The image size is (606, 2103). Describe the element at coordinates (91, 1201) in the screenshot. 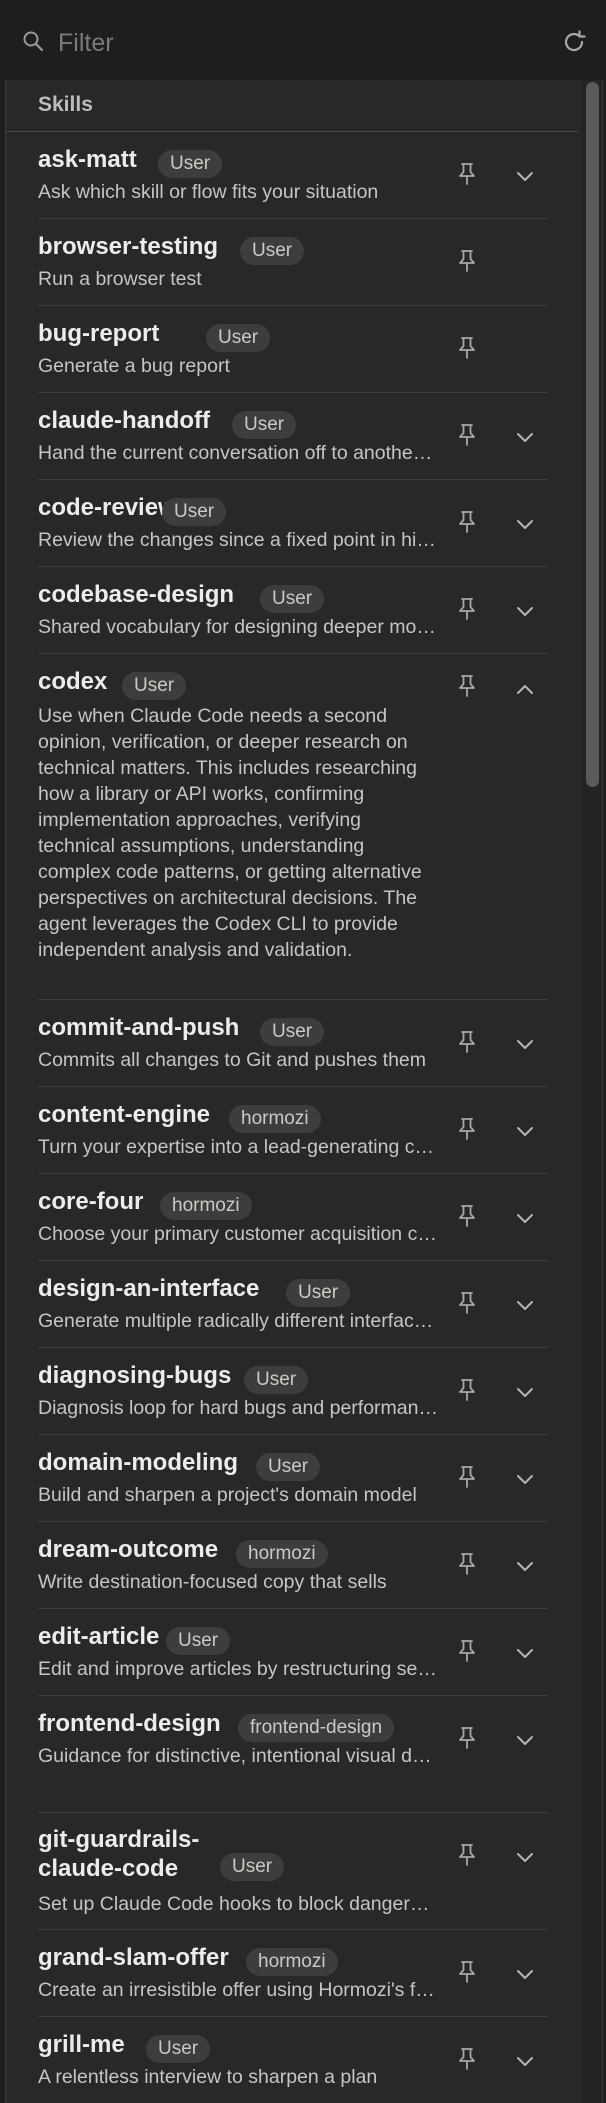

I see `skill-name: core-four` at that location.